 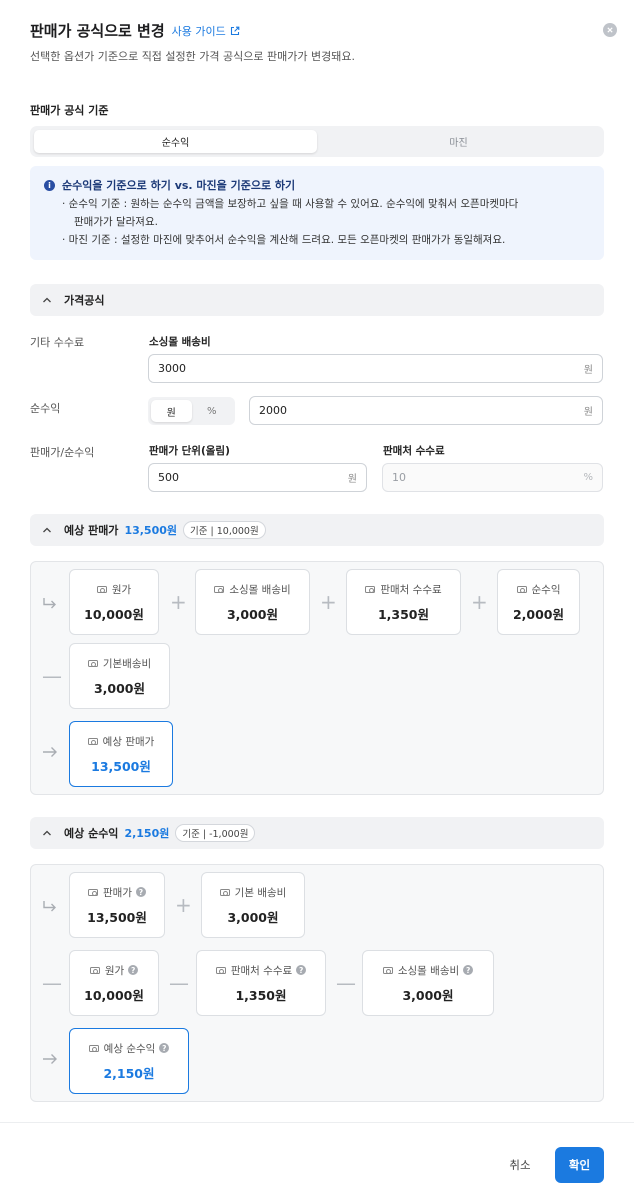 What do you see at coordinates (171, 411) in the screenshot?
I see `toggle-won: 원` at bounding box center [171, 411].